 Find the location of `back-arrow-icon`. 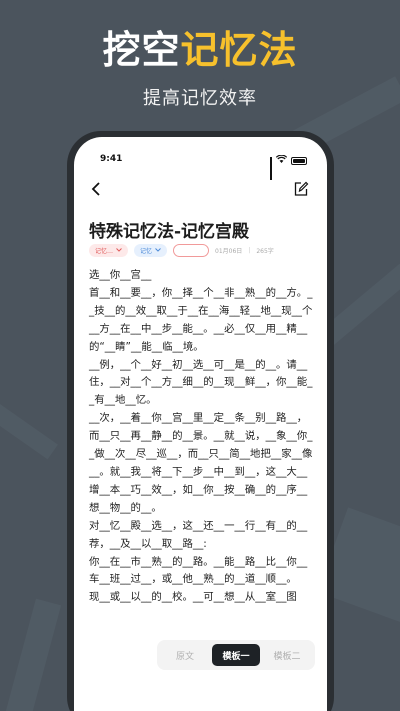

back-arrow-icon is located at coordinates (98, 191).